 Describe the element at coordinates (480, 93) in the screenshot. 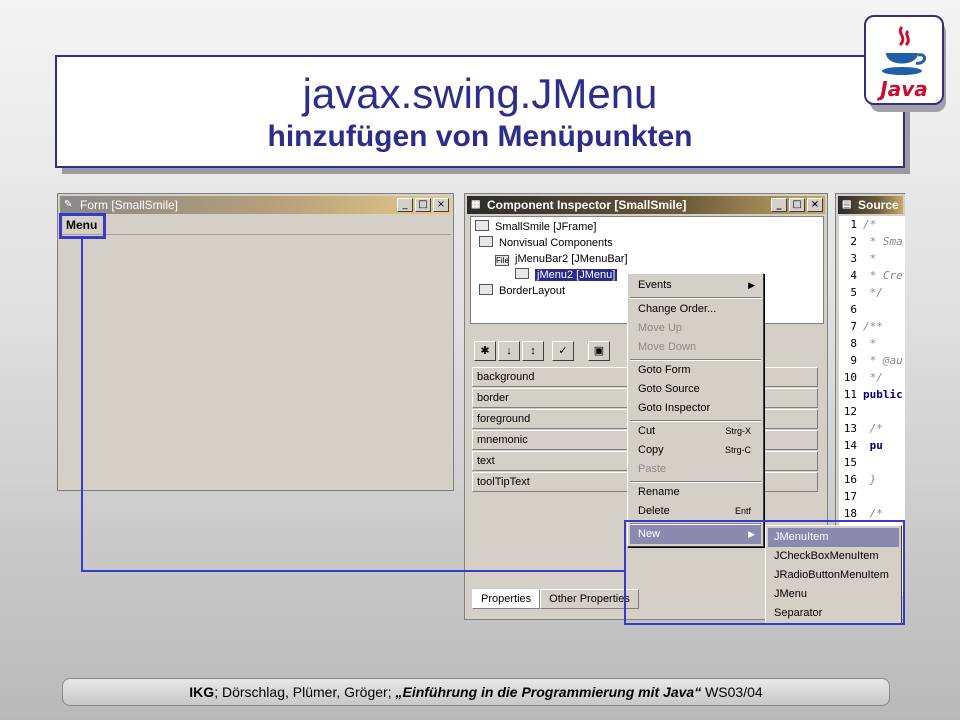

I see `slide-title: javax.swing.JMenu` at that location.